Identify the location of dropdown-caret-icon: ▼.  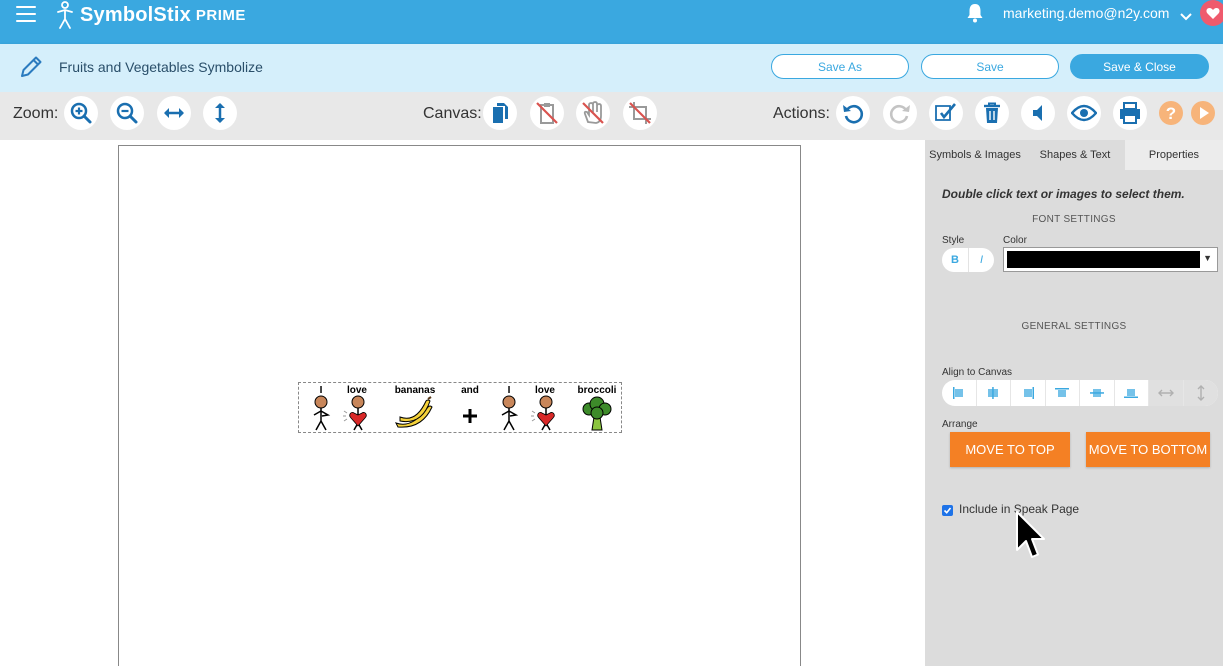
(1207, 258).